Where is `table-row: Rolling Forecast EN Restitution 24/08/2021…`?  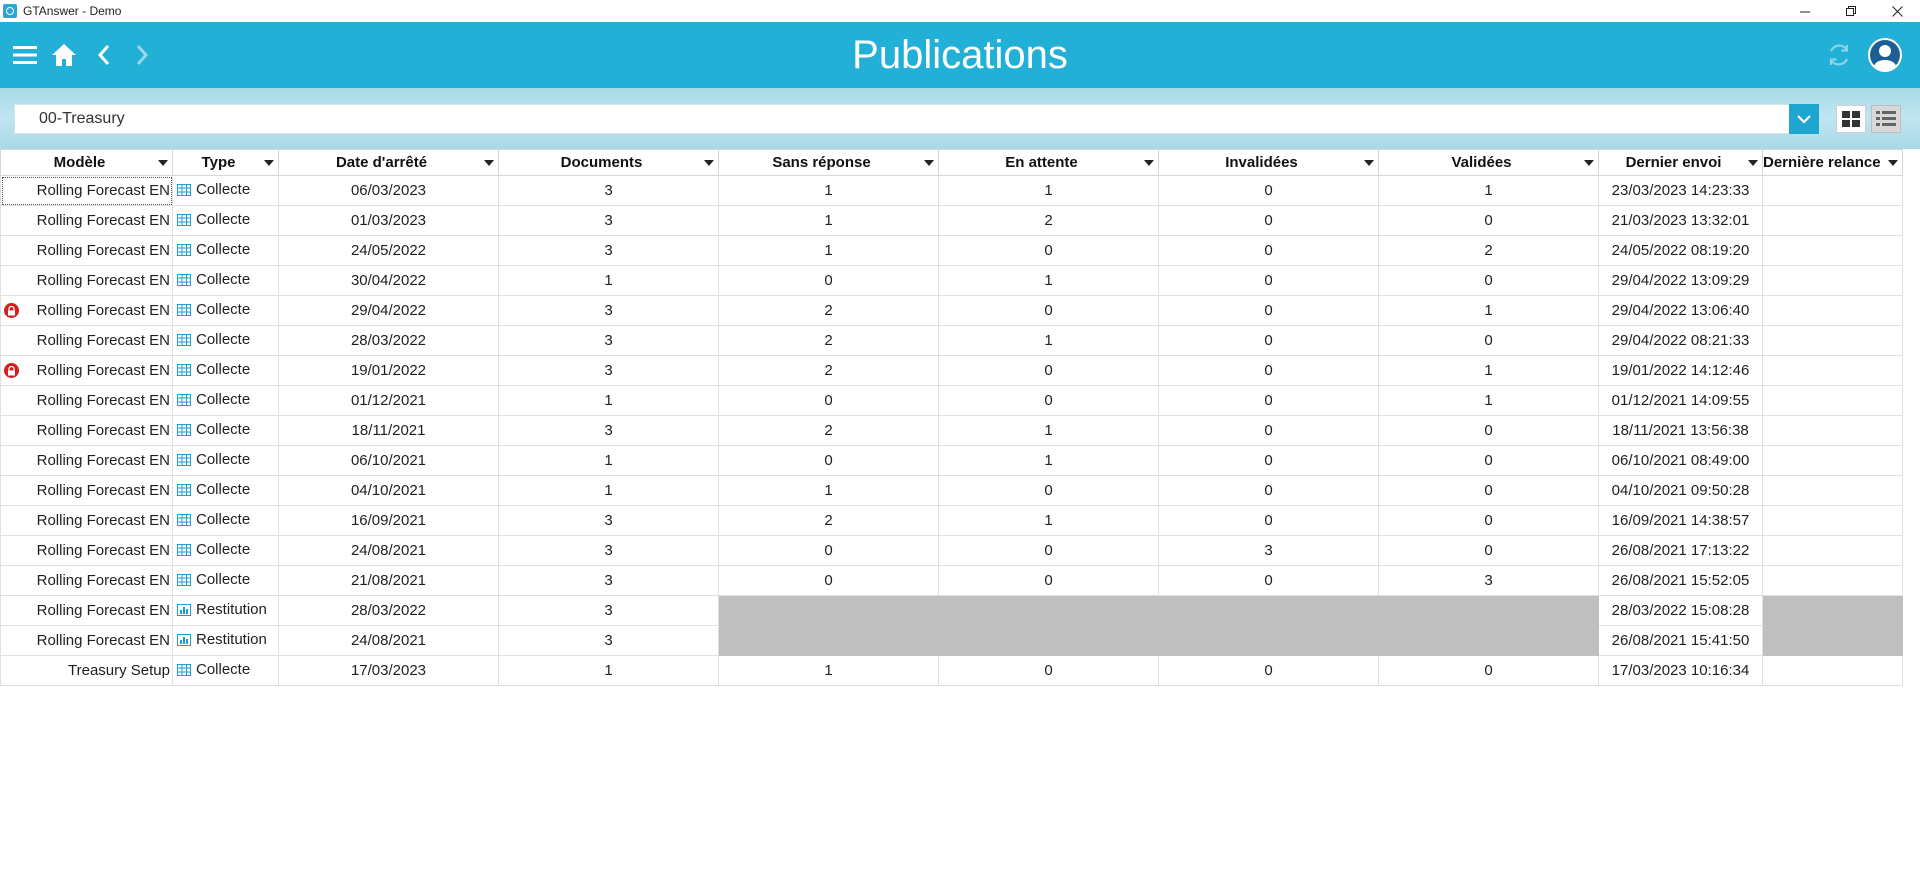 table-row: Rolling Forecast EN Restitution 24/08/2021… is located at coordinates (951, 640).